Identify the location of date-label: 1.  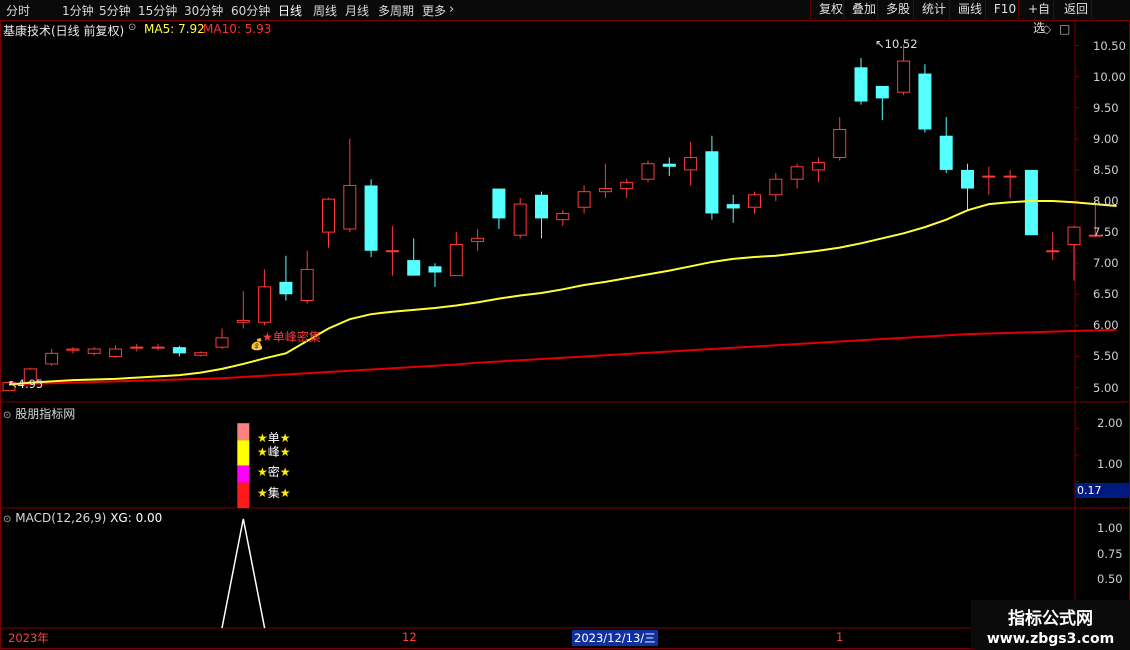
(840, 637).